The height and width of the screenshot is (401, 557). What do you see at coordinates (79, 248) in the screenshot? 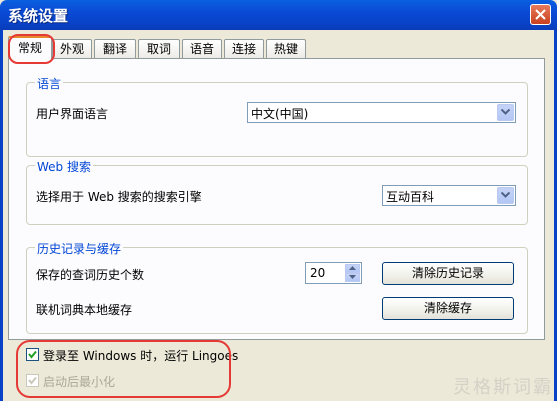
I see `history-cache-group-legend: 历史记录与缓存` at bounding box center [79, 248].